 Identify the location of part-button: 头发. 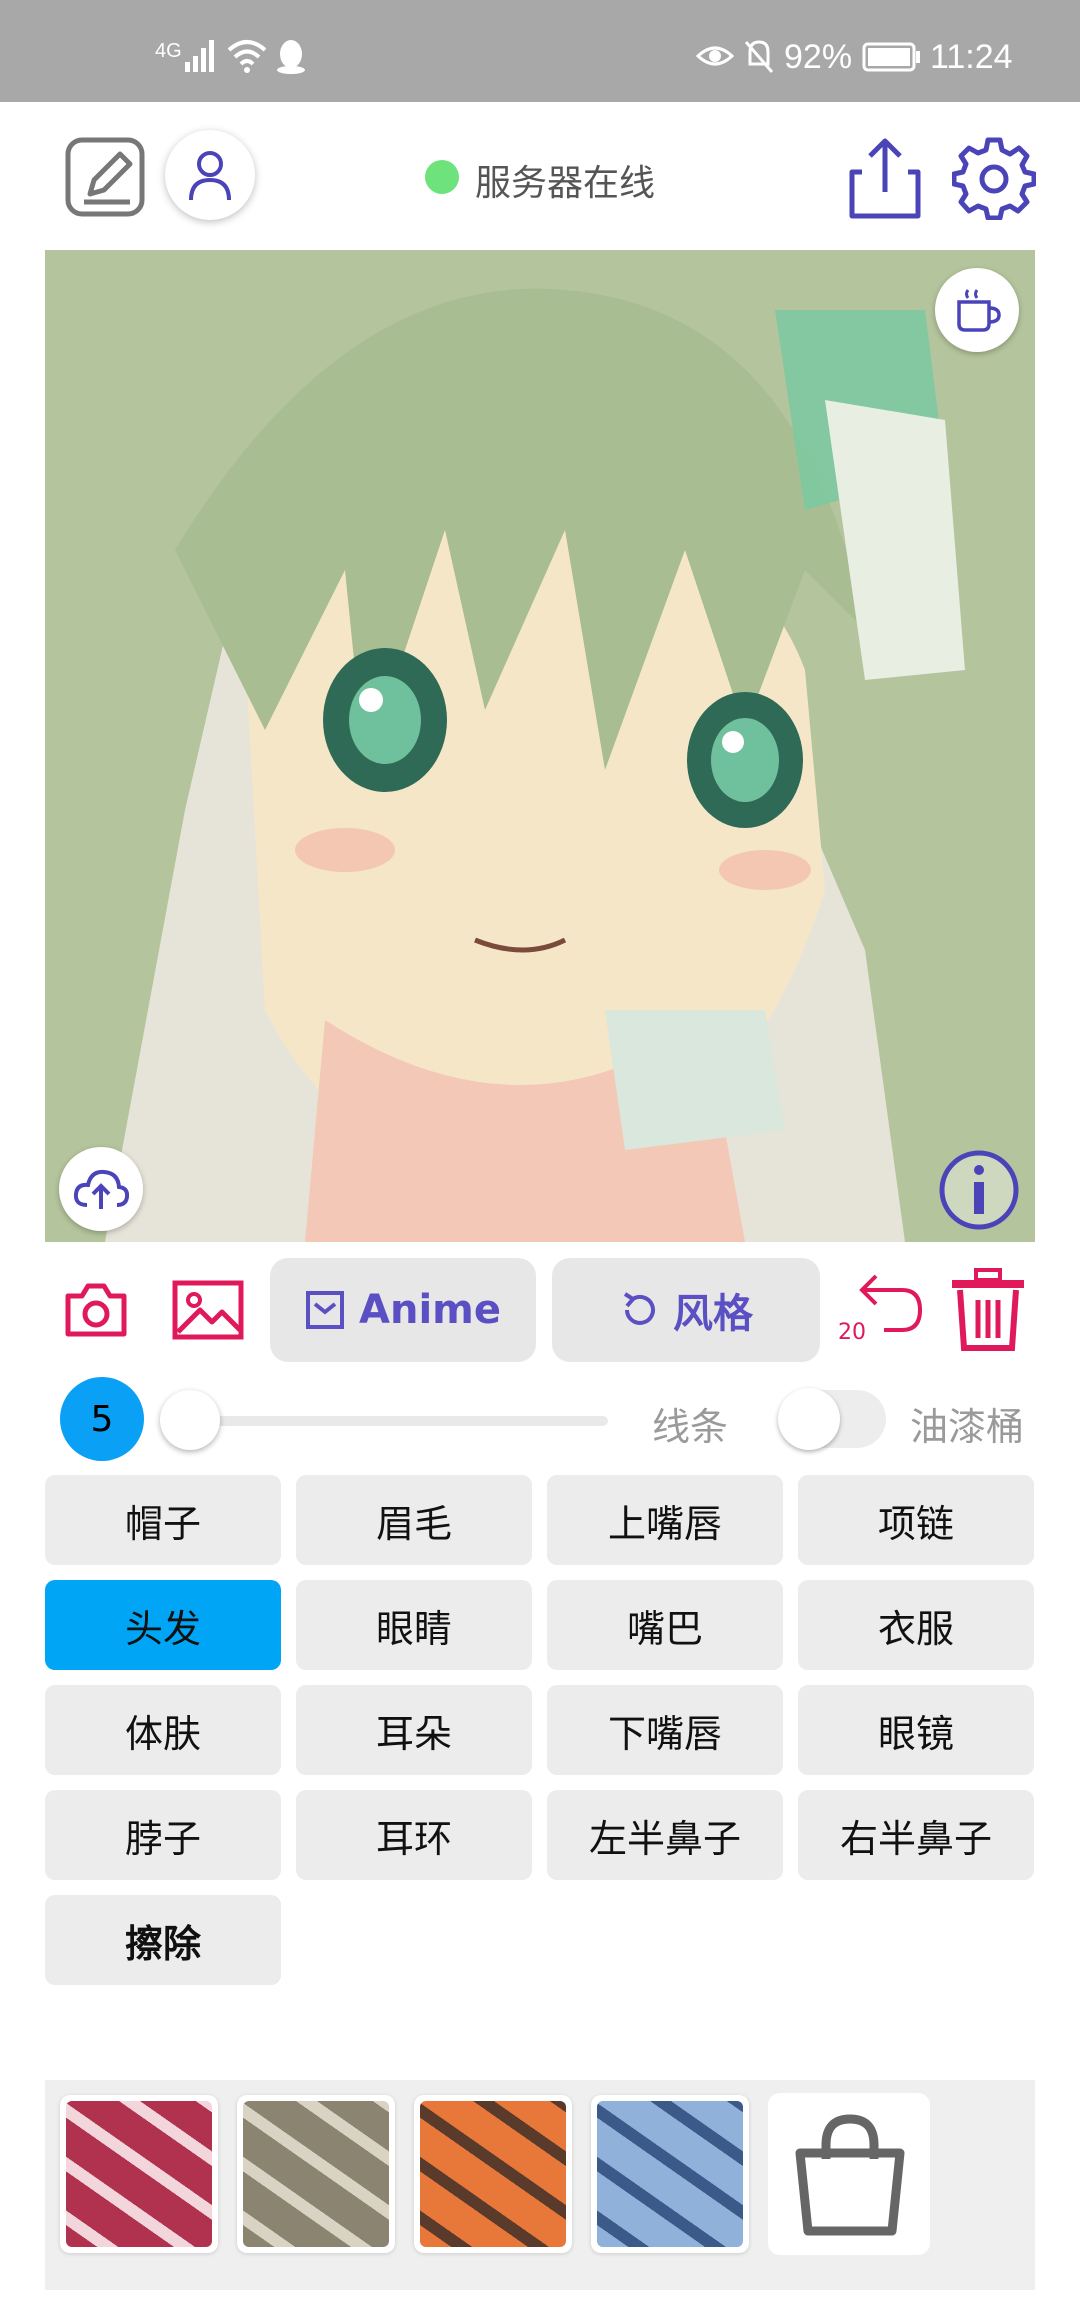
(163, 1625).